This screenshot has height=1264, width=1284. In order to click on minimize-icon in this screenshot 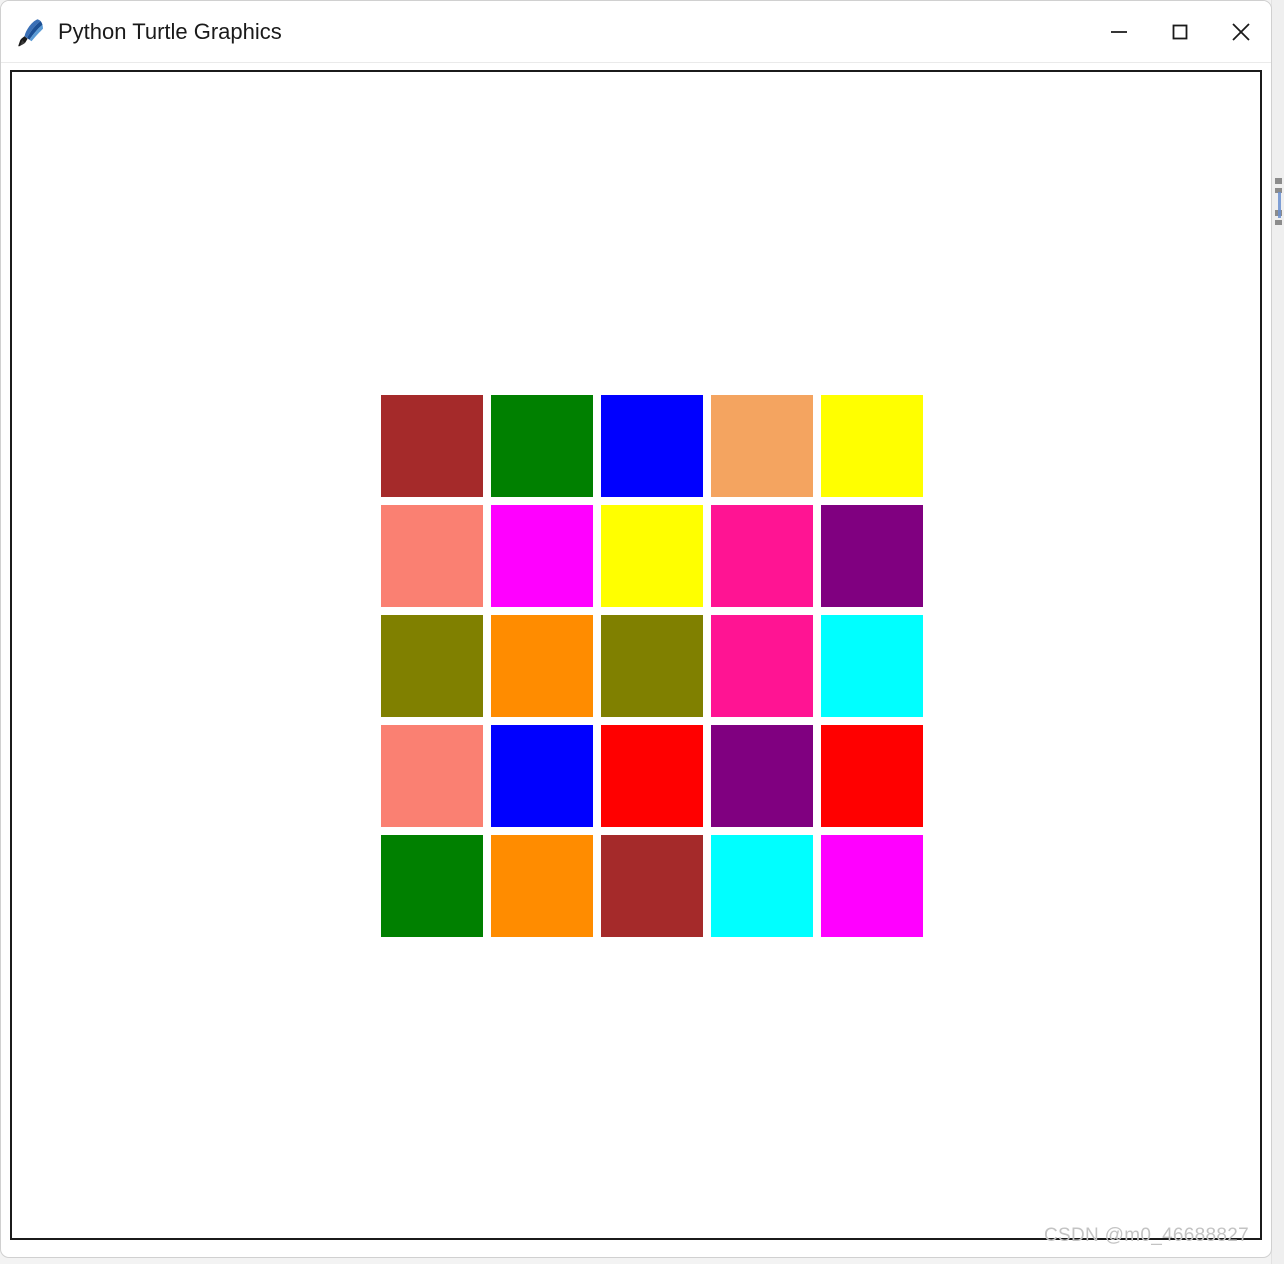, I will do `click(1118, 31)`.